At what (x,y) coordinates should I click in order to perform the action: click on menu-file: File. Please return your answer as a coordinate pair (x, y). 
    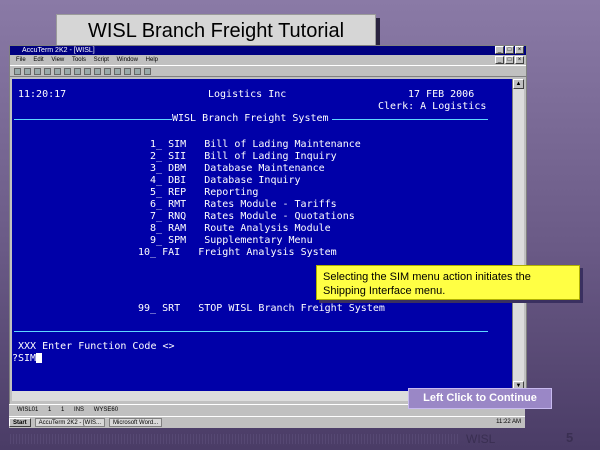
    Looking at the image, I should click on (21, 60).